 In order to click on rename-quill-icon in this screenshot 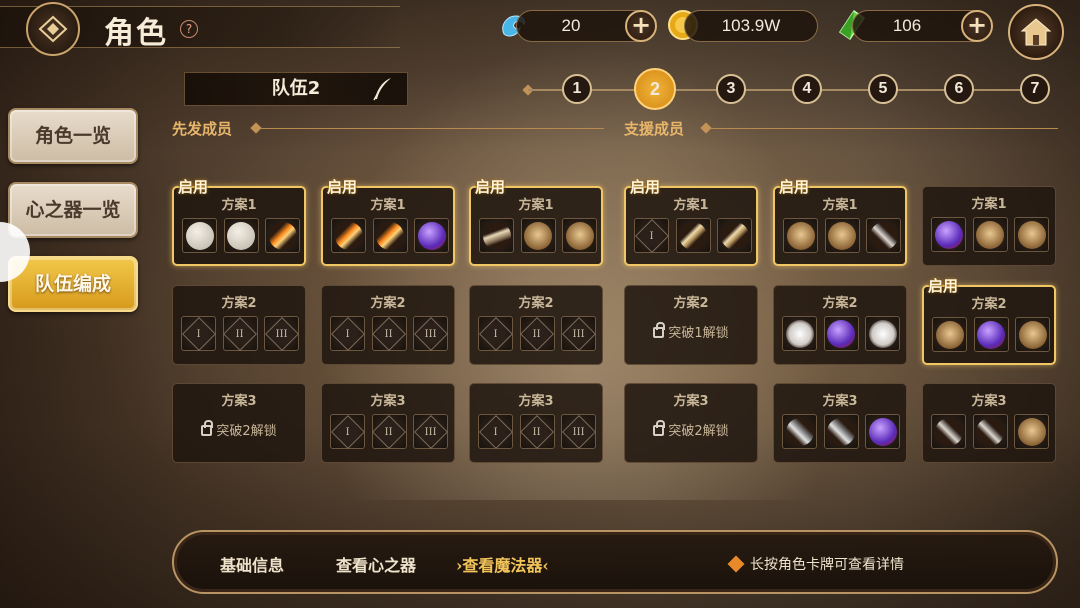, I will do `click(382, 89)`.